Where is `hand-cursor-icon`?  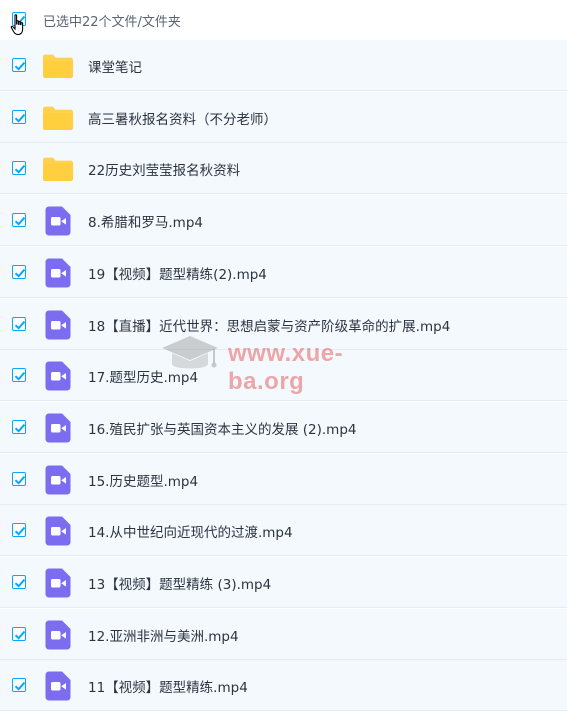 hand-cursor-icon is located at coordinates (17, 25).